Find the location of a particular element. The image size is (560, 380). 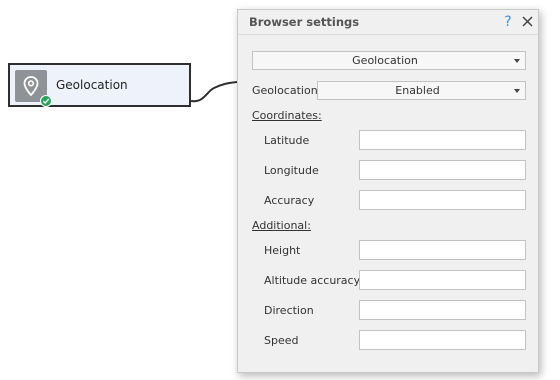

latitude-input is located at coordinates (442, 140).